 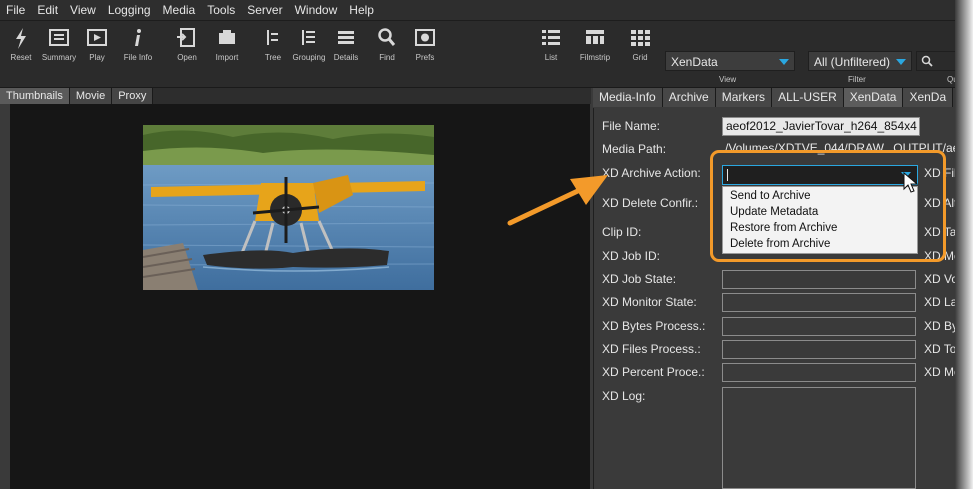 I want to click on info-icon, so click(x=138, y=37).